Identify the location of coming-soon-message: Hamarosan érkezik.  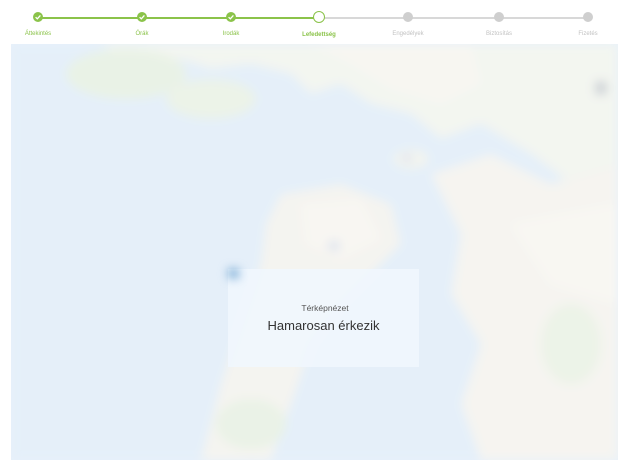
(323, 325).